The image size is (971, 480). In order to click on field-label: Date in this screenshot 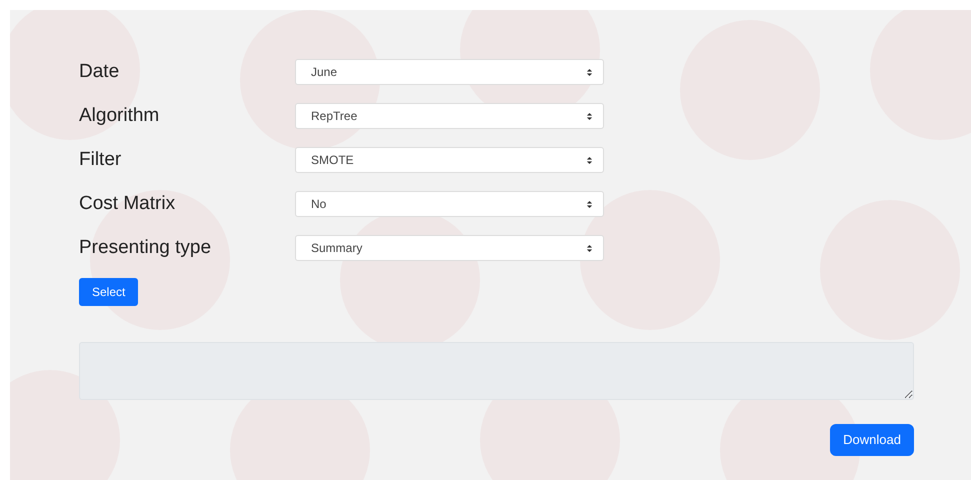, I will do `click(99, 72)`.